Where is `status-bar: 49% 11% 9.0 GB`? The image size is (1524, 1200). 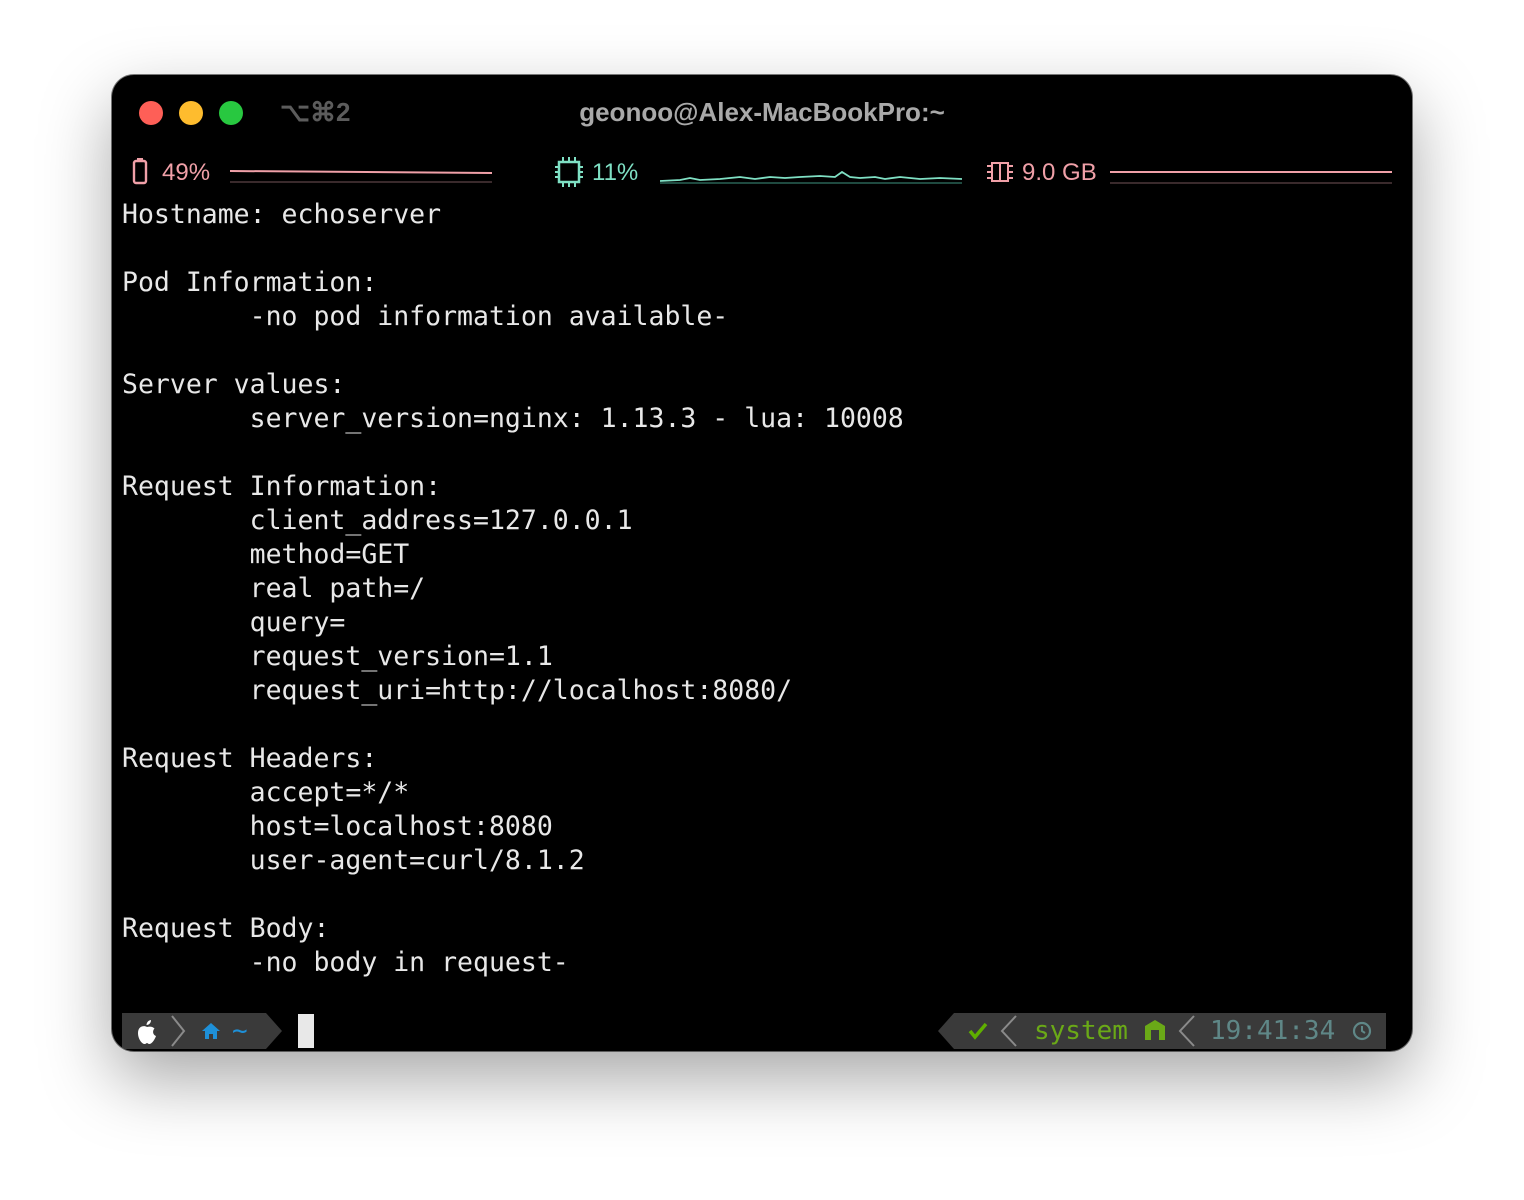
status-bar: 49% 11% 9.0 GB is located at coordinates (762, 173).